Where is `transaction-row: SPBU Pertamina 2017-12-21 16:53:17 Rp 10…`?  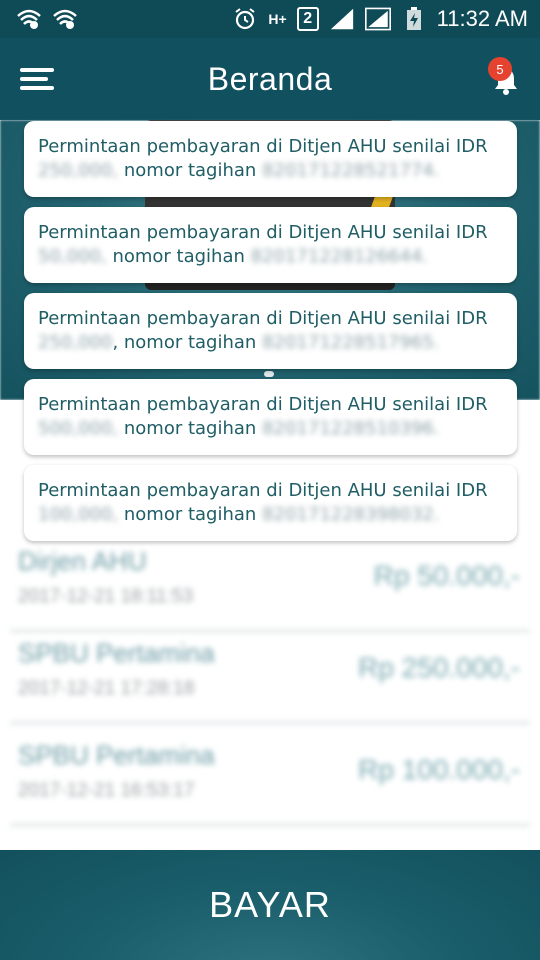 transaction-row: SPBU Pertamina 2017-12-21 16:53:17 Rp 10… is located at coordinates (270, 775).